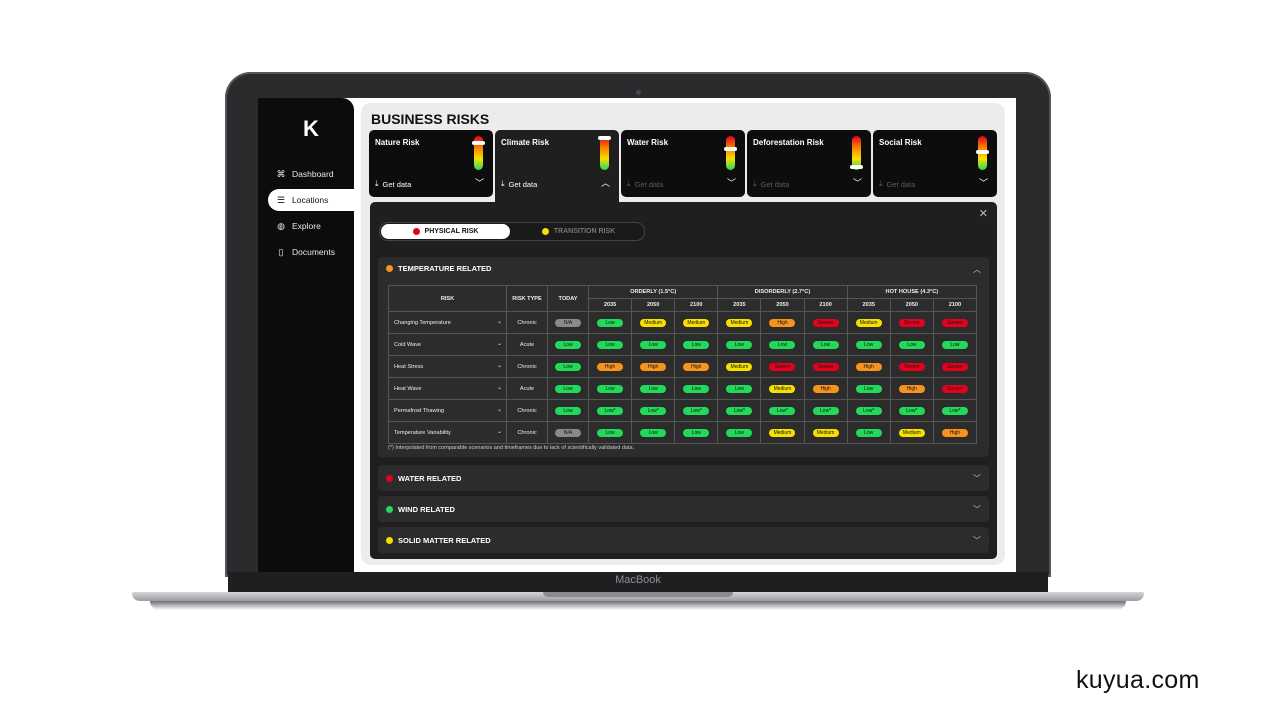  I want to click on risk-level-pill: High, so click(825, 388).